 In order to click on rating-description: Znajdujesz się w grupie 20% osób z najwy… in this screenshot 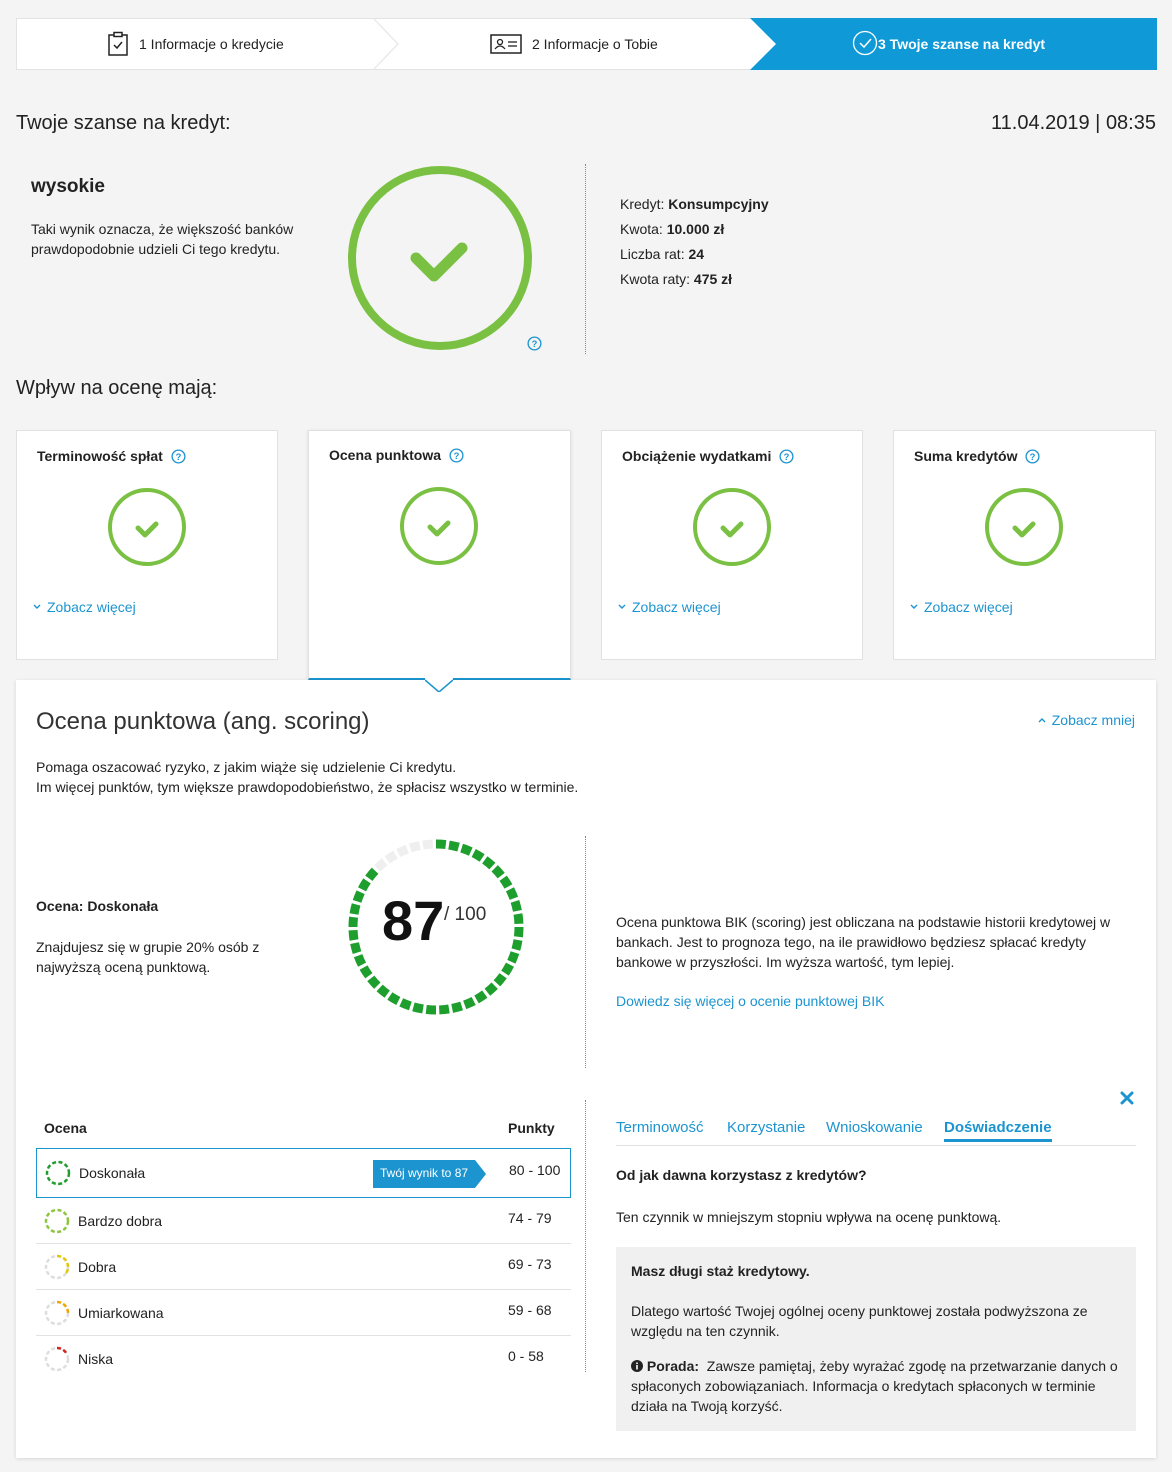, I will do `click(148, 957)`.